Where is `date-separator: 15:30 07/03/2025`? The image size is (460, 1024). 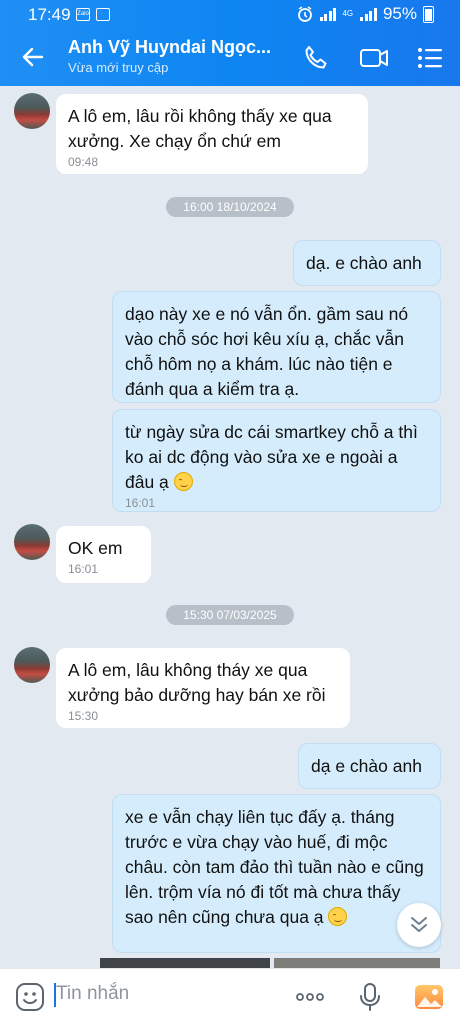
date-separator: 15:30 07/03/2025 is located at coordinates (230, 615).